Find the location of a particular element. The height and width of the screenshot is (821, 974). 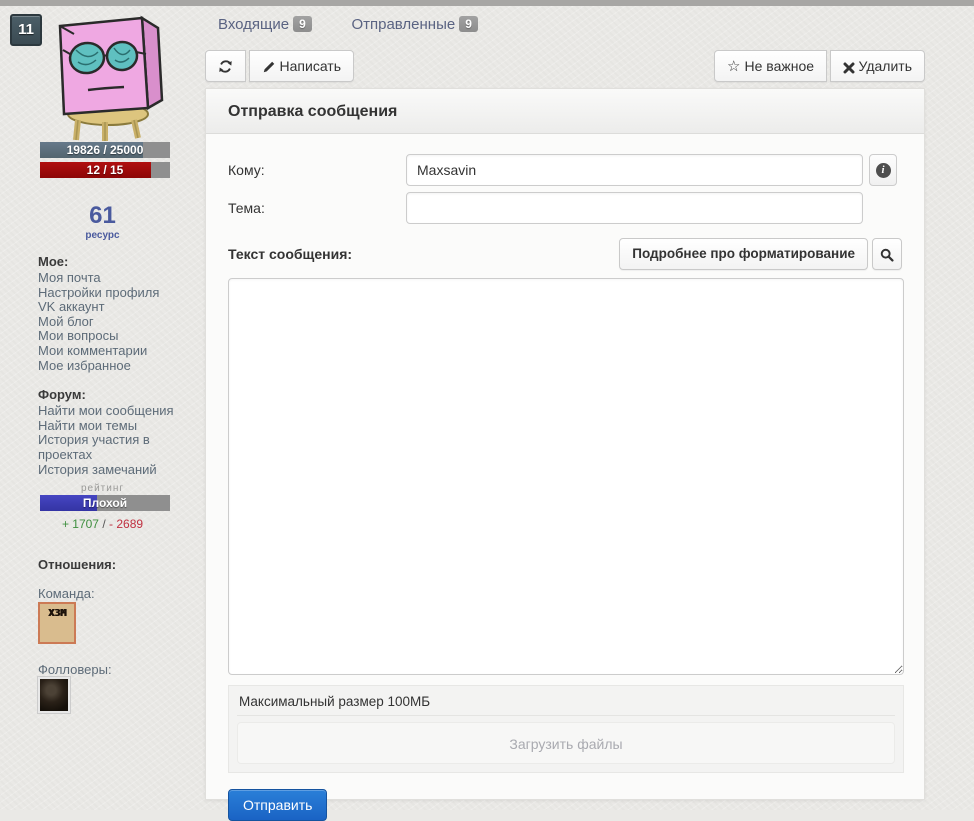

team-avatar: ХЗМ is located at coordinates (57, 623).